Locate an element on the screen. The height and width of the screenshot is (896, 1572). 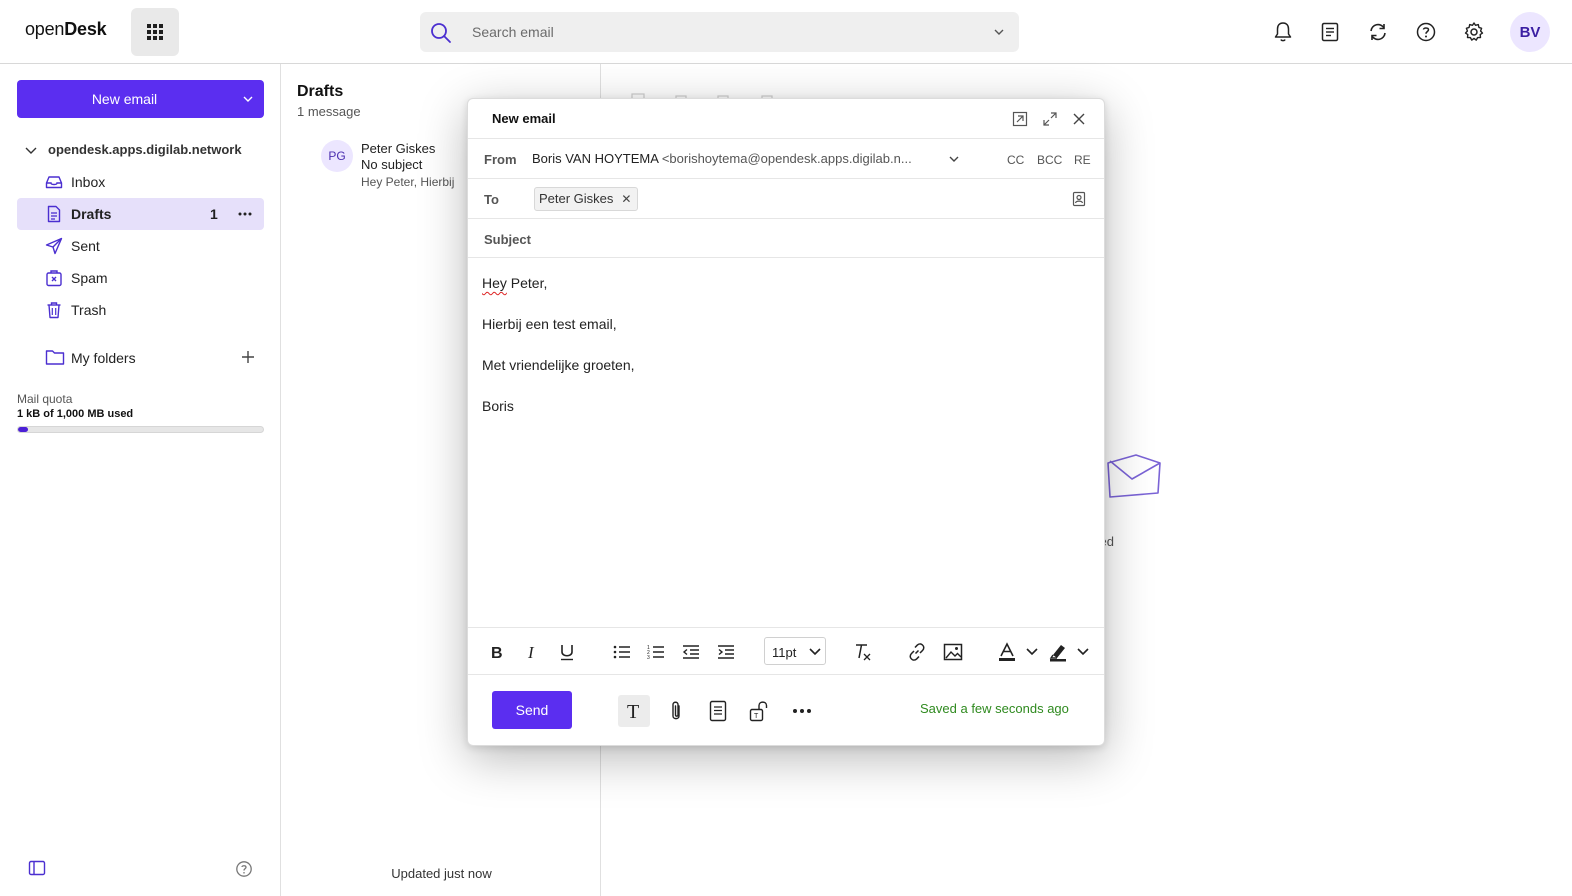
underline-icon is located at coordinates (567, 653).